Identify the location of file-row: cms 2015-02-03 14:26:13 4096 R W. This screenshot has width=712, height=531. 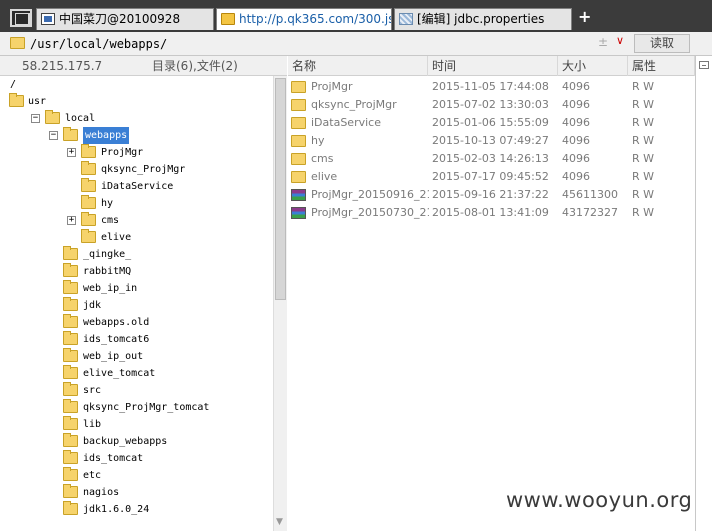
(491, 159).